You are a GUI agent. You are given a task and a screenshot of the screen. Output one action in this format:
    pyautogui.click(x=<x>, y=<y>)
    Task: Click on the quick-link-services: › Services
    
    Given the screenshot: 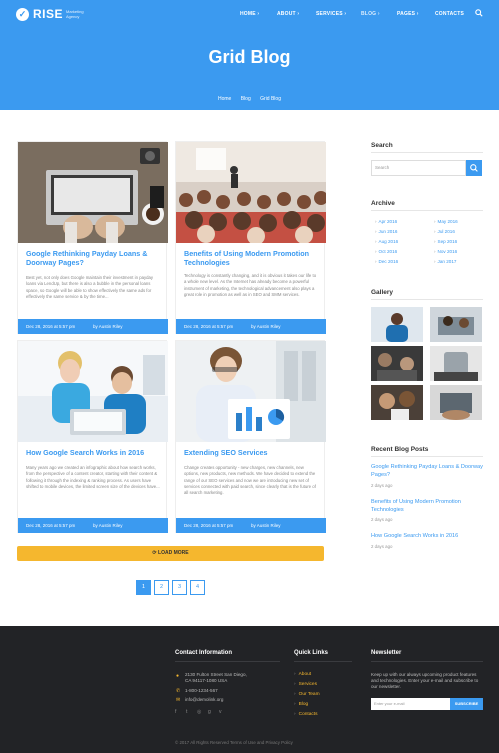 What is the action you would take?
    pyautogui.click(x=305, y=684)
    